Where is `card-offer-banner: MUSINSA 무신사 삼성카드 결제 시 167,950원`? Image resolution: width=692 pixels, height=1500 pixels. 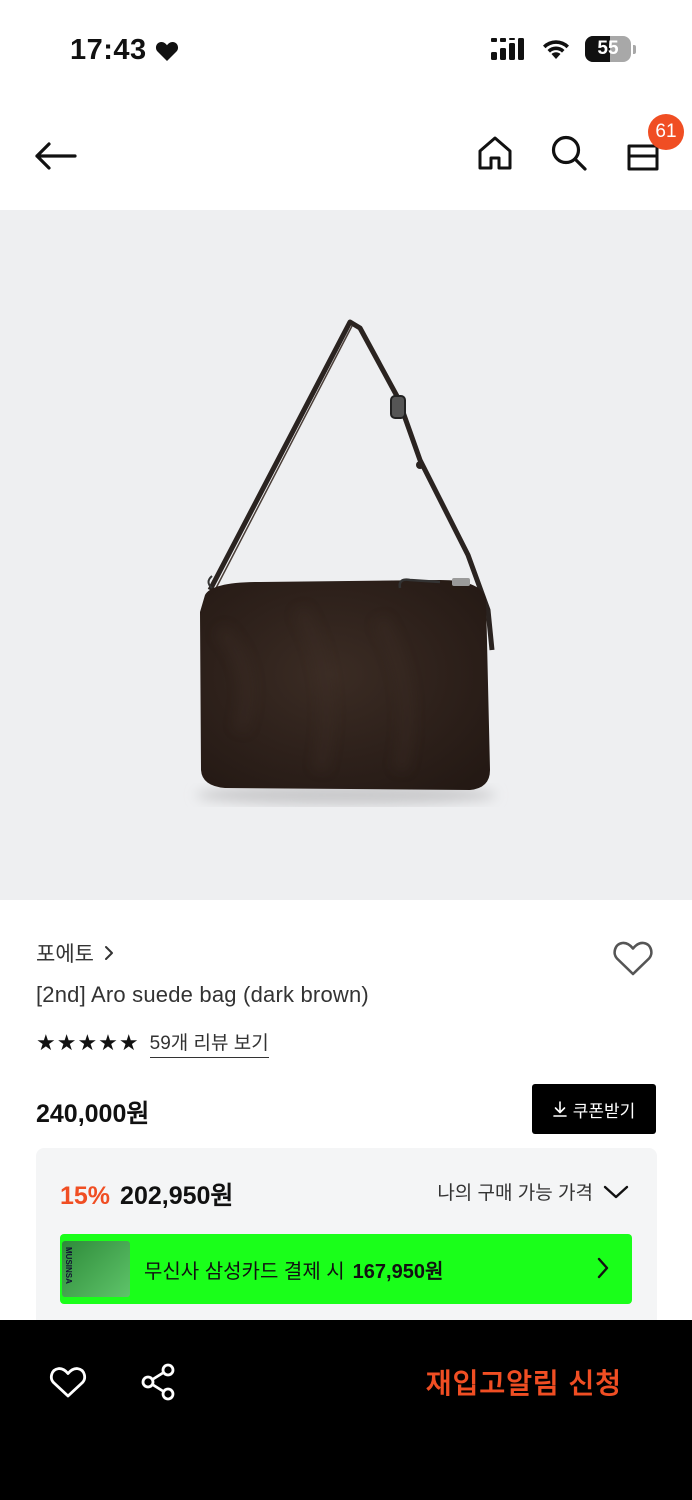
card-offer-banner: MUSINSA 무신사 삼성카드 결제 시 167,950원 is located at coordinates (346, 1269).